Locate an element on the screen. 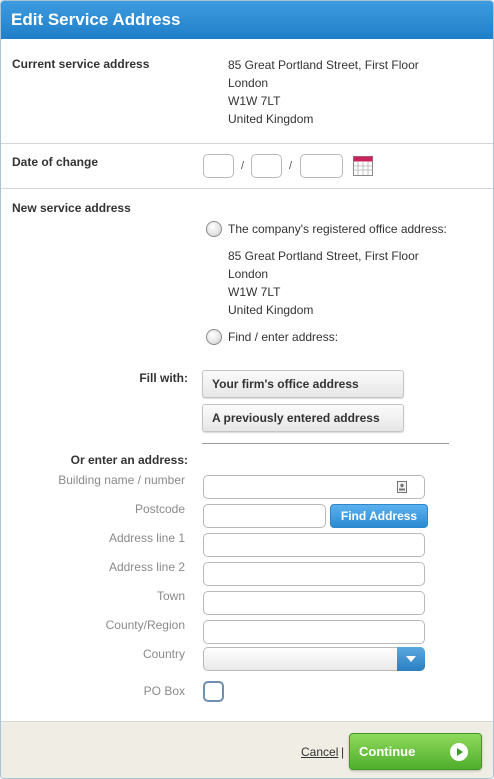 Image resolution: width=494 pixels, height=779 pixels. enter-address-label: Or enter an address: is located at coordinates (129, 460).